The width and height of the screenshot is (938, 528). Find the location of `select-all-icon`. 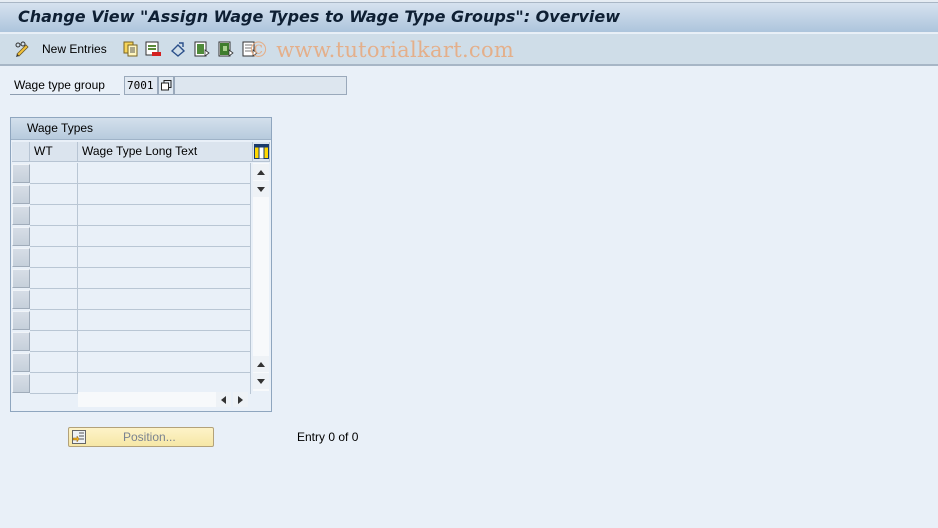

select-all-icon is located at coordinates (202, 49).